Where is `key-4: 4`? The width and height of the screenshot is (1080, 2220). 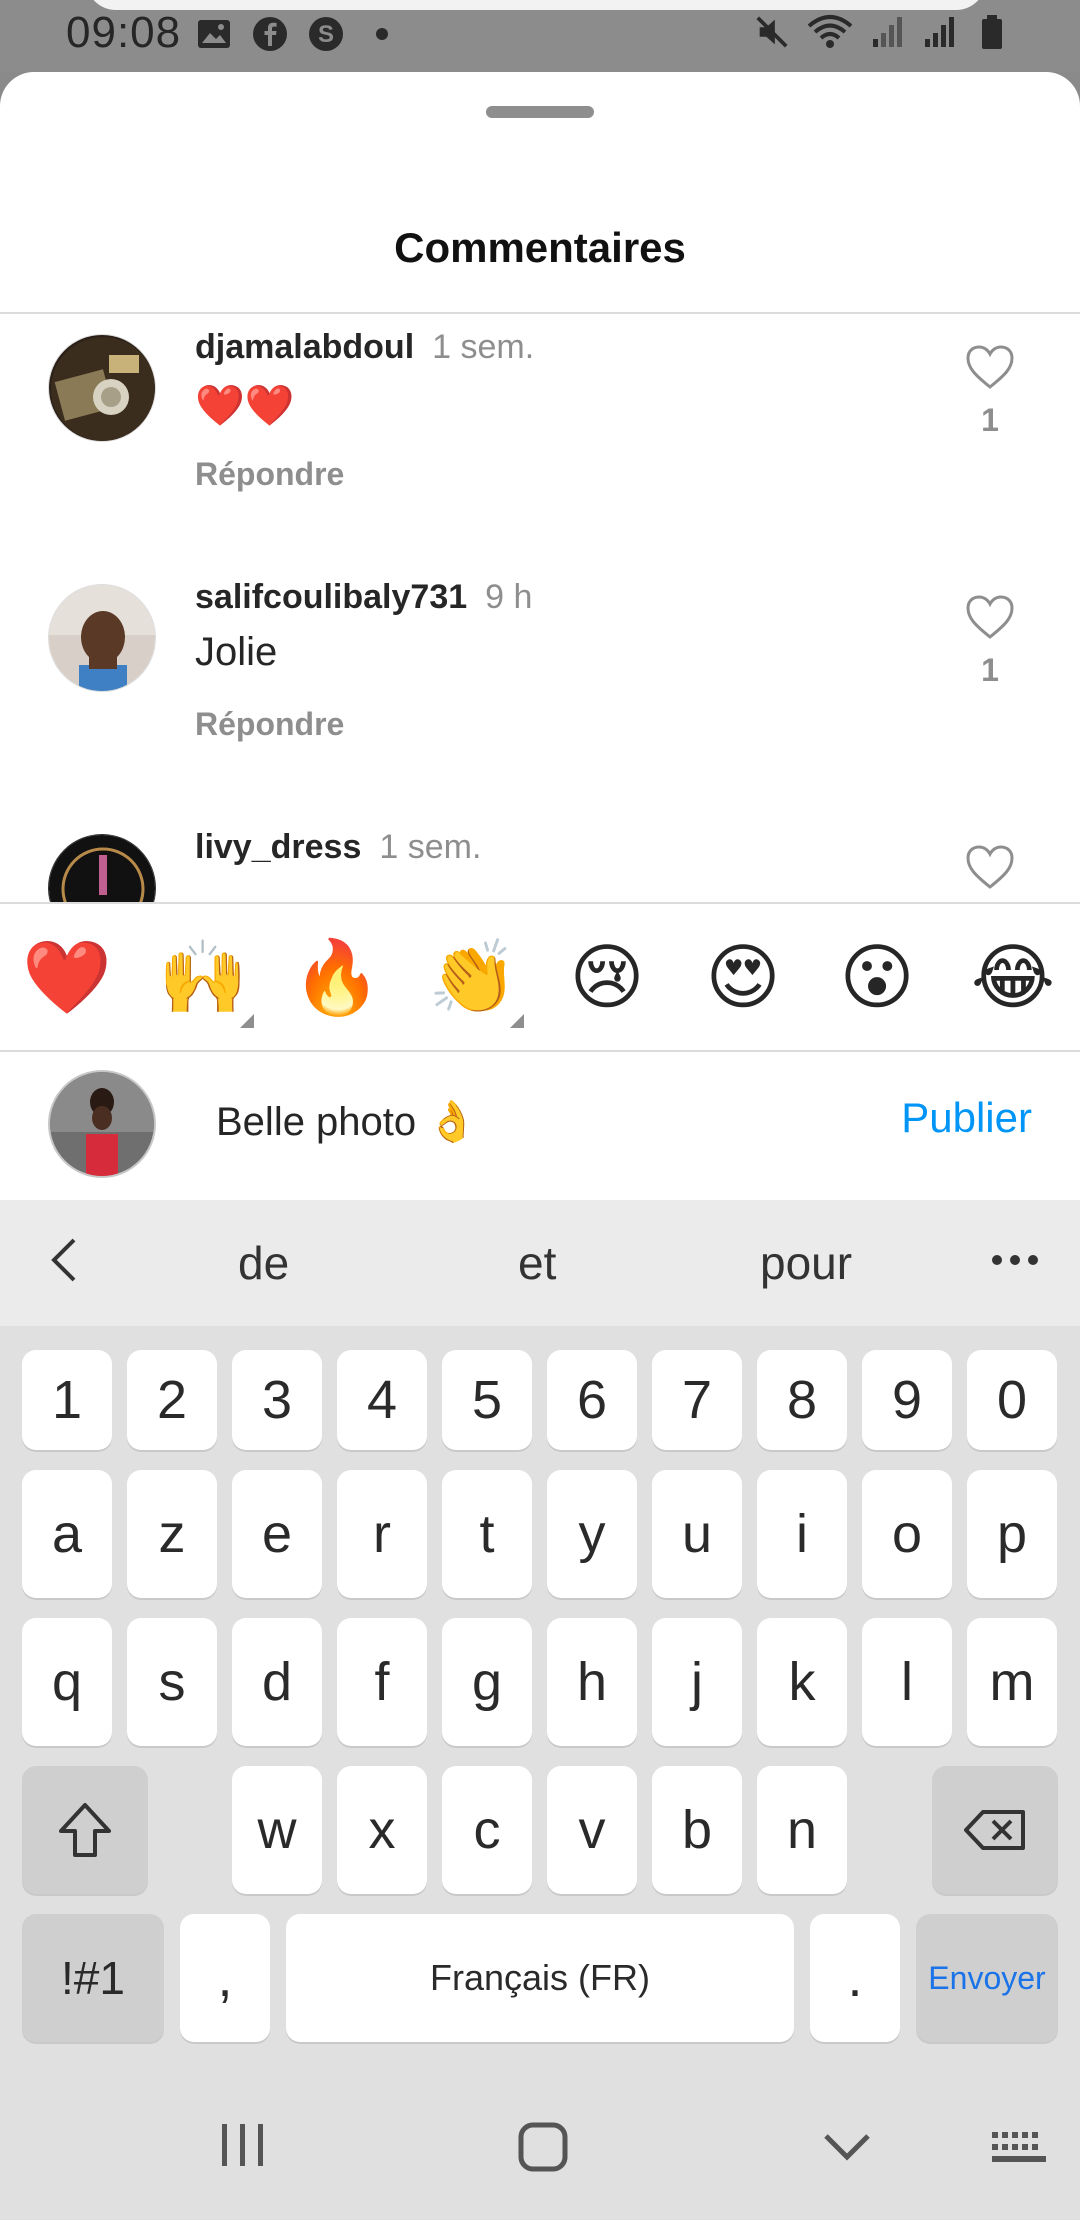
key-4: 4 is located at coordinates (382, 1400).